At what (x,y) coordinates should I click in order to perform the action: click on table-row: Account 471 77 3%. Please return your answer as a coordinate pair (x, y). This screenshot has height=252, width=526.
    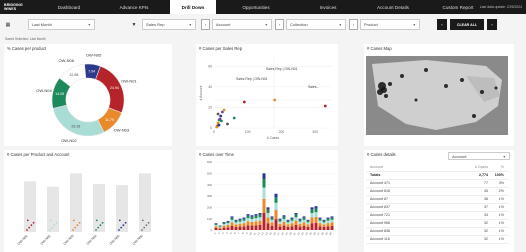
    Looking at the image, I should click on (437, 184).